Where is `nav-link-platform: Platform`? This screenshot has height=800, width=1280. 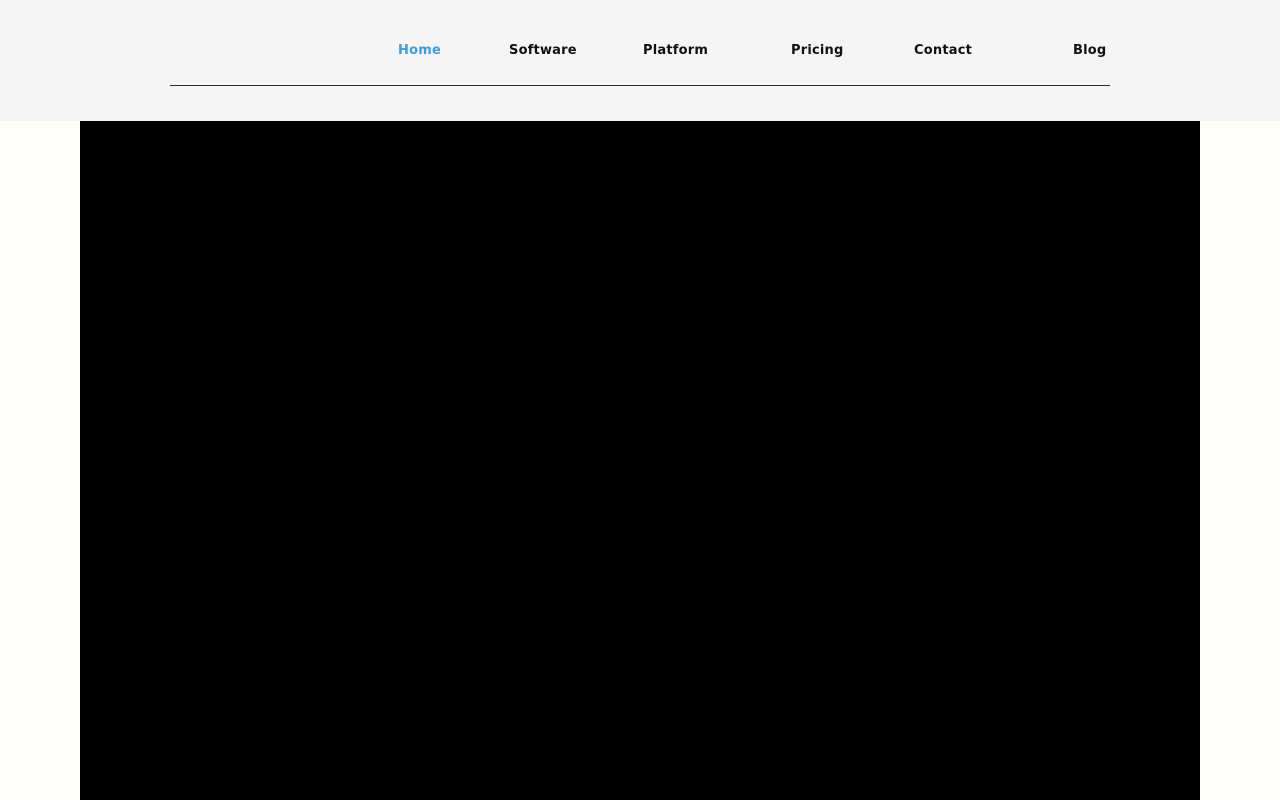
nav-link-platform: Platform is located at coordinates (675, 50).